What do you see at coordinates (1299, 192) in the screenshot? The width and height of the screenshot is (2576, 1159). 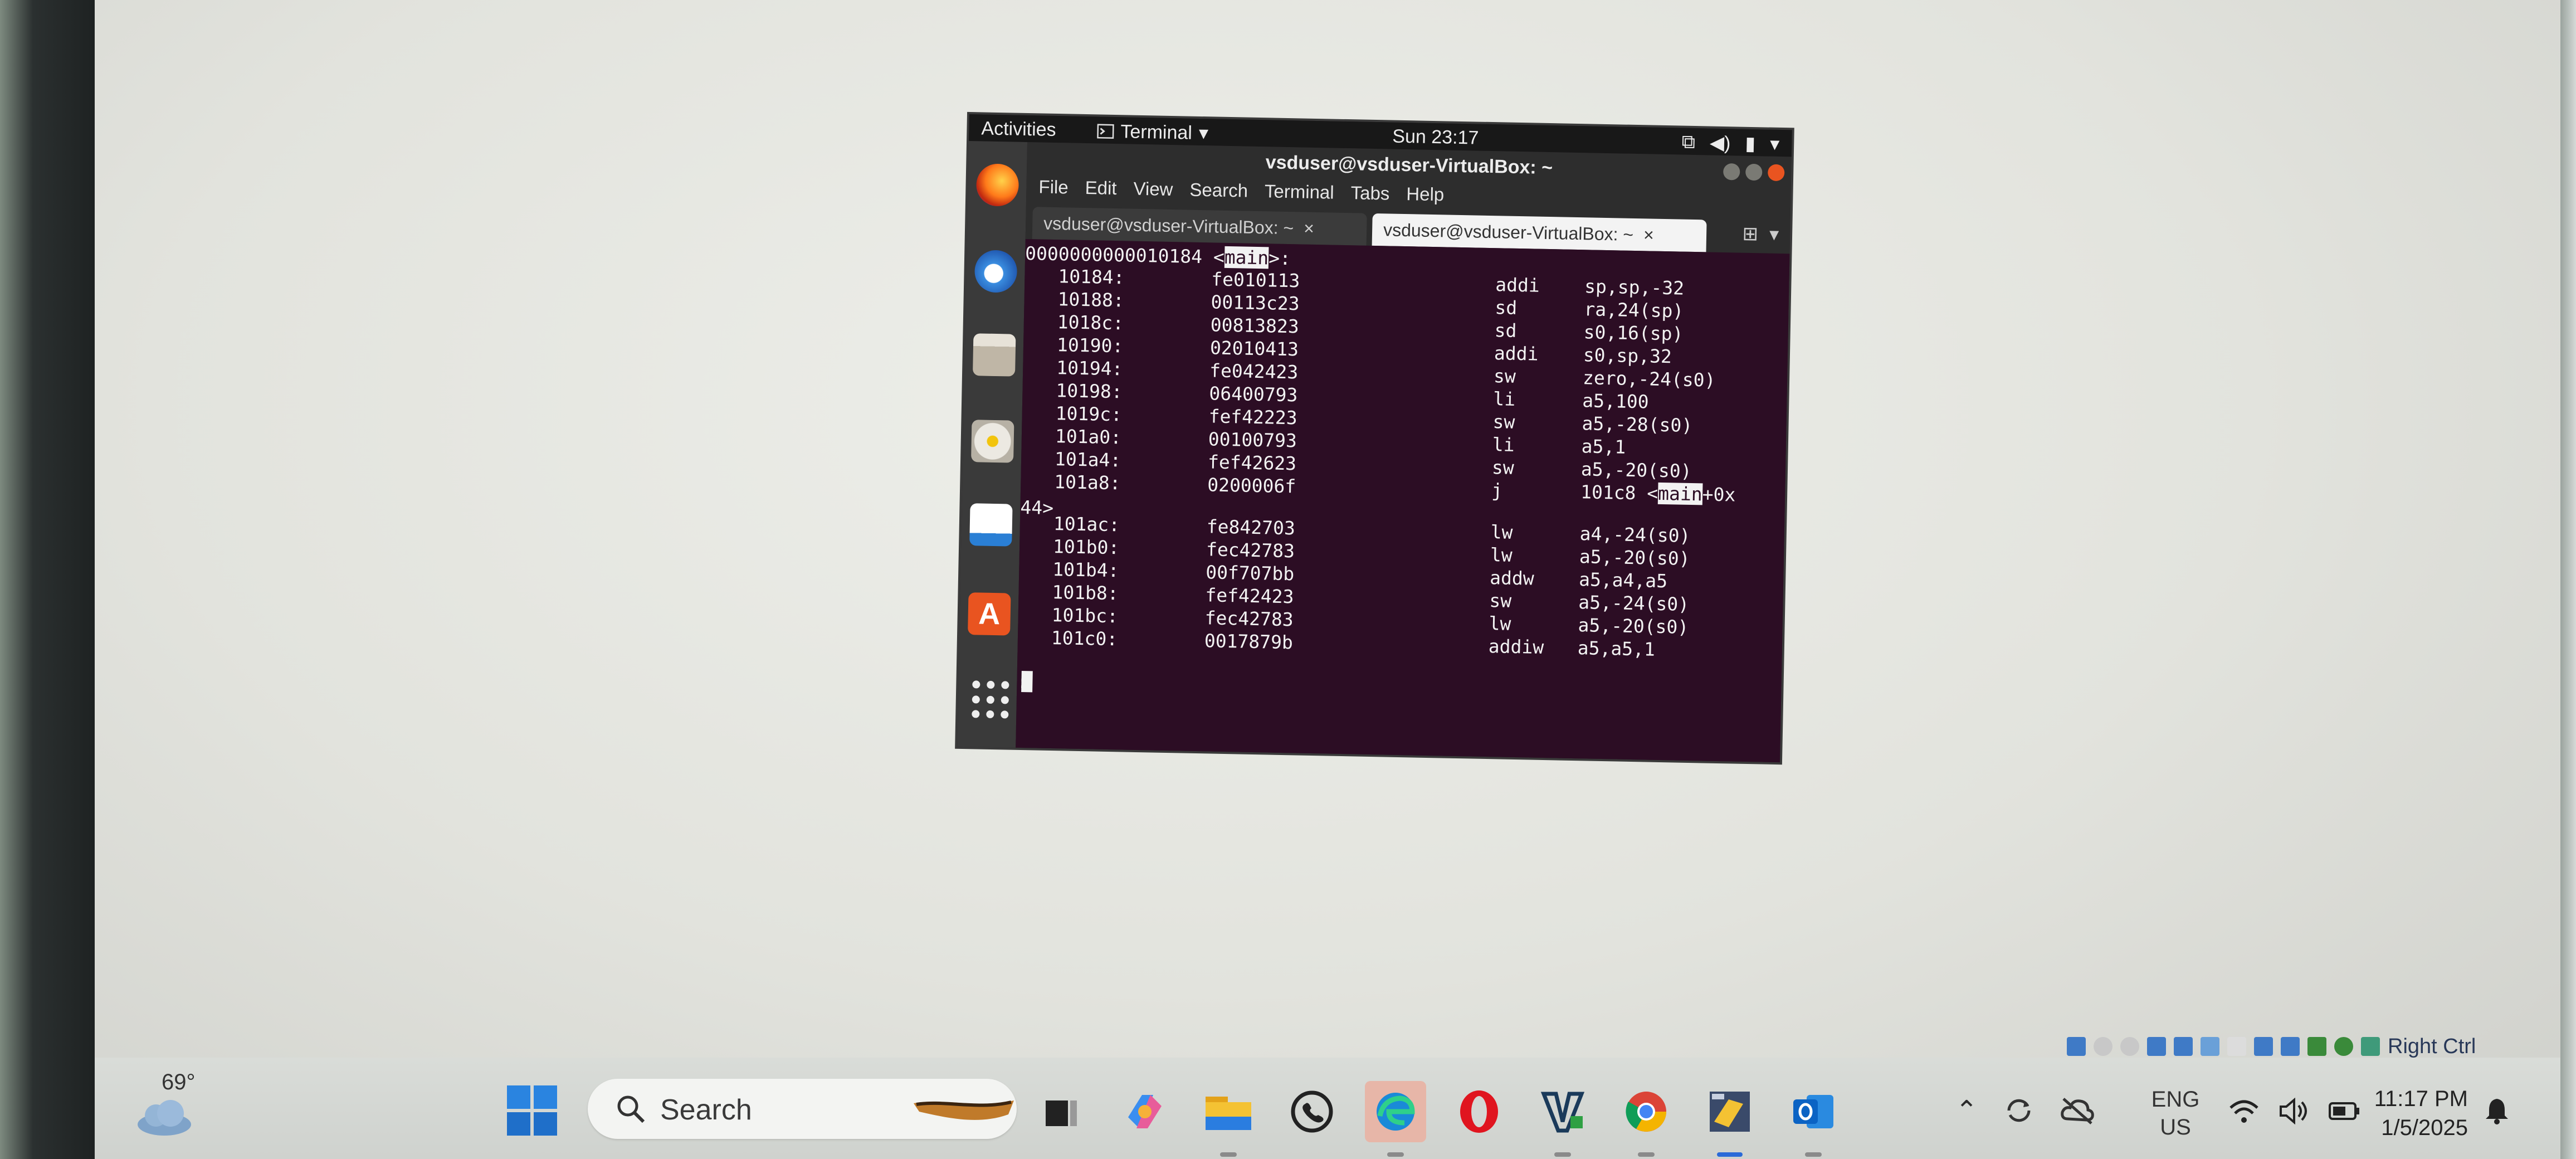 I see `menu-terminal: Terminal` at bounding box center [1299, 192].